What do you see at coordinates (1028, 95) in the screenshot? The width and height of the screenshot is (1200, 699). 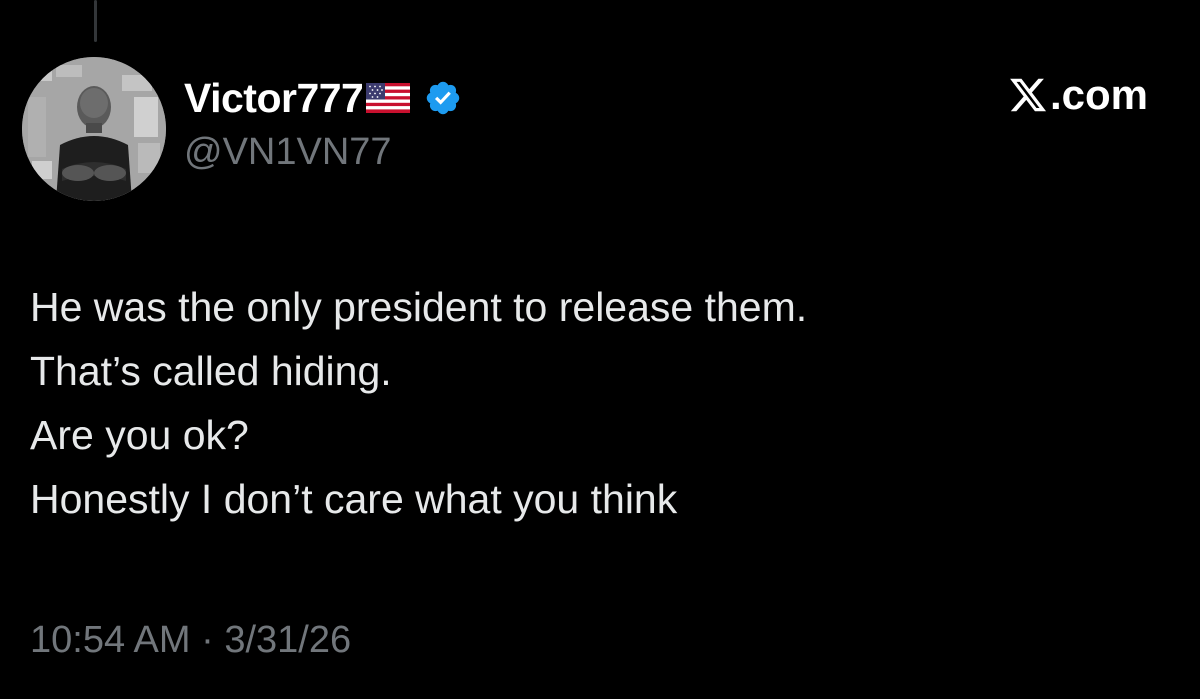 I see `x-logo-icon` at bounding box center [1028, 95].